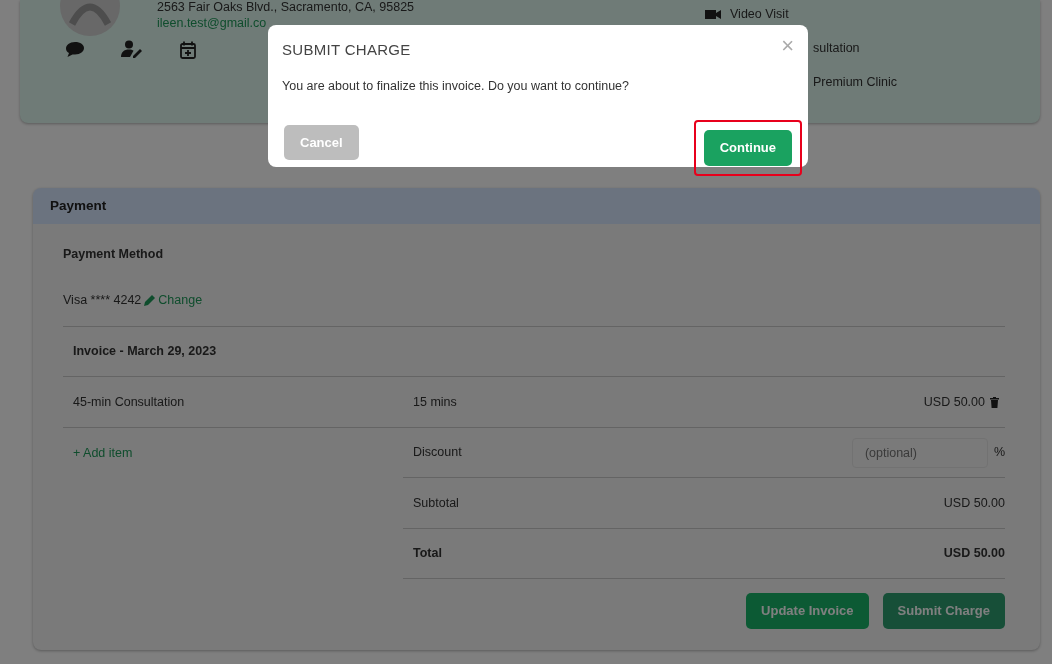 The image size is (1052, 664). Describe the element at coordinates (132, 49) in the screenshot. I see `user-edit-icon` at that location.